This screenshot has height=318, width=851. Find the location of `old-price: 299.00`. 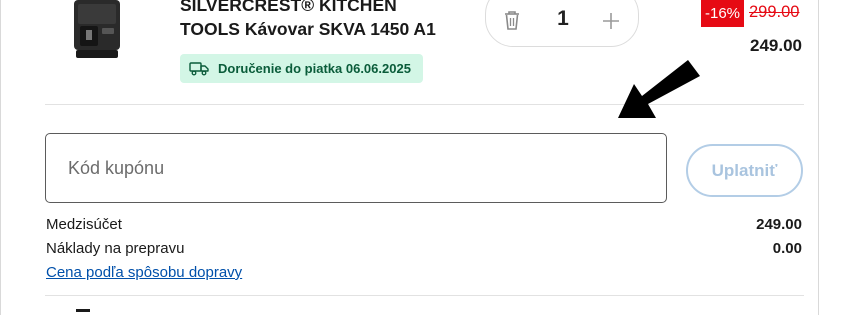

old-price: 299.00 is located at coordinates (774, 12).